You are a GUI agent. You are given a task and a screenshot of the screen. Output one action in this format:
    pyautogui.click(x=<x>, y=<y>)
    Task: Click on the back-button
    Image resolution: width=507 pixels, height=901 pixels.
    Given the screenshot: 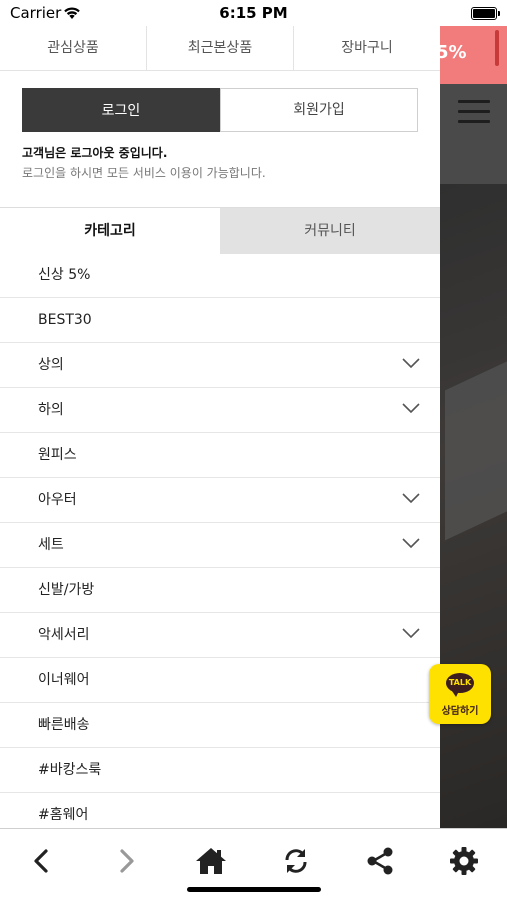 What is the action you would take?
    pyautogui.click(x=42, y=861)
    